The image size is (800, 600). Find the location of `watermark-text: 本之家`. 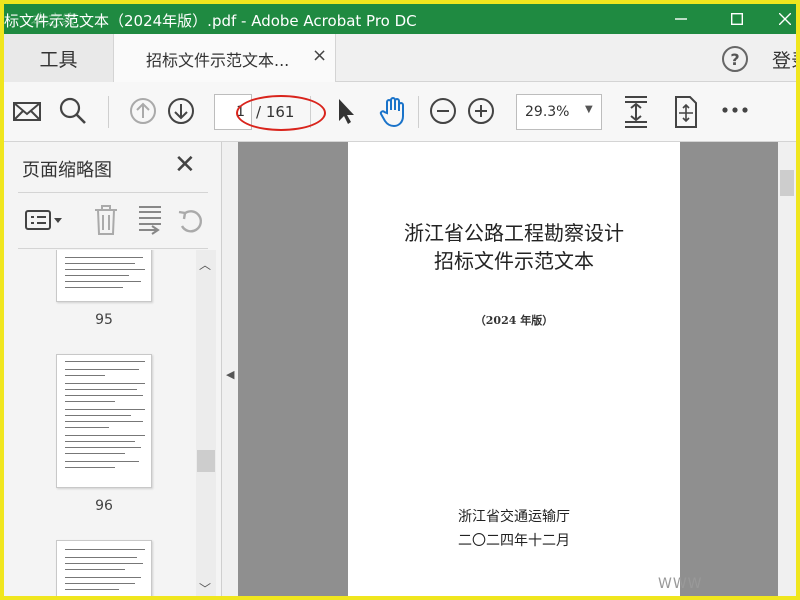

watermark-text: 本之家 is located at coordinates (53, 20).